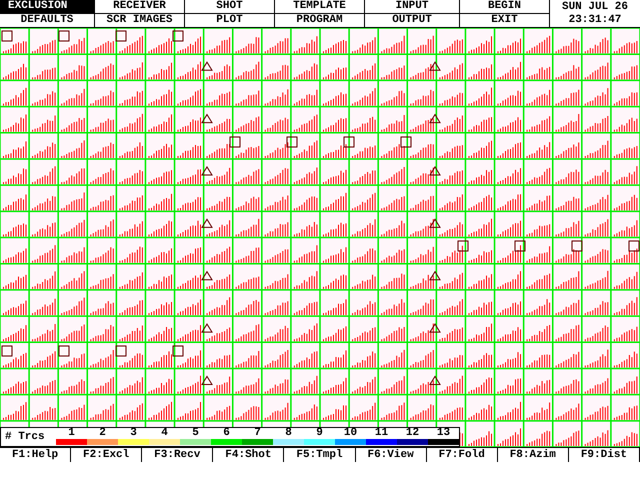 The image size is (640, 480). Describe the element at coordinates (412, 7) in the screenshot. I see `menu-item: INPUT` at that location.